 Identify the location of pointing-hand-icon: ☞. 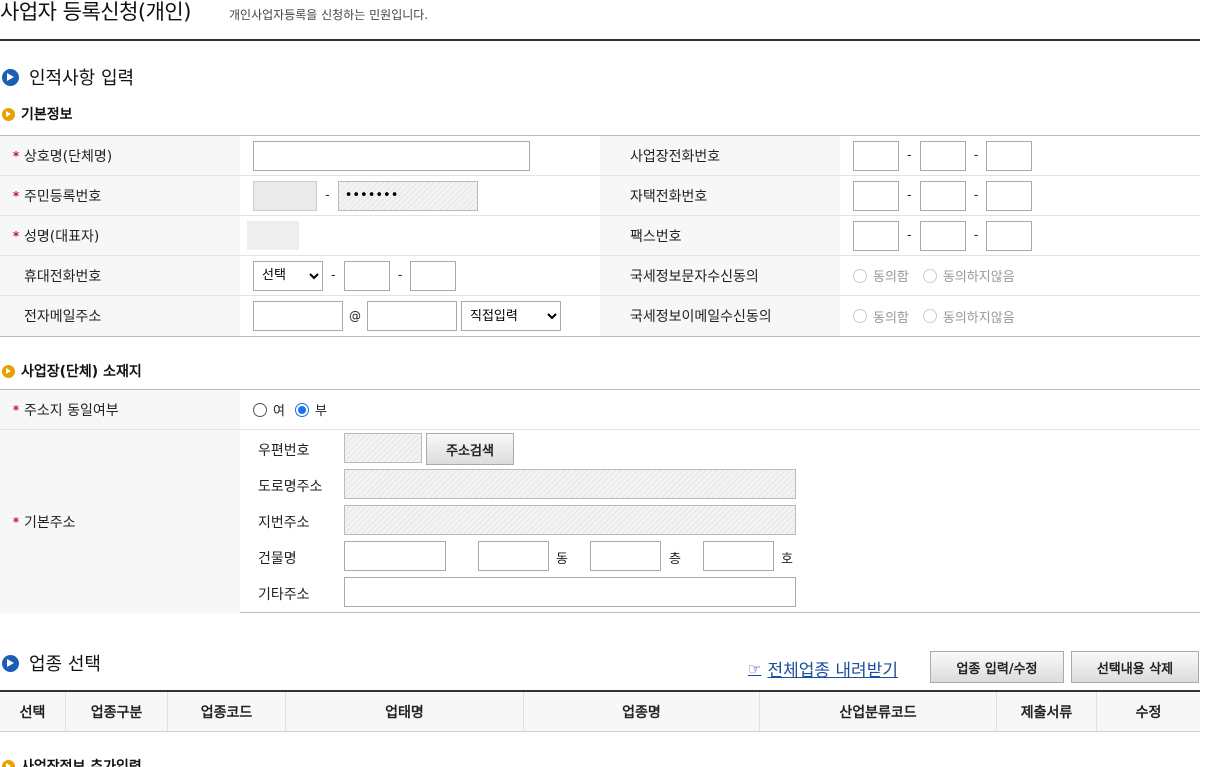
(755, 668).